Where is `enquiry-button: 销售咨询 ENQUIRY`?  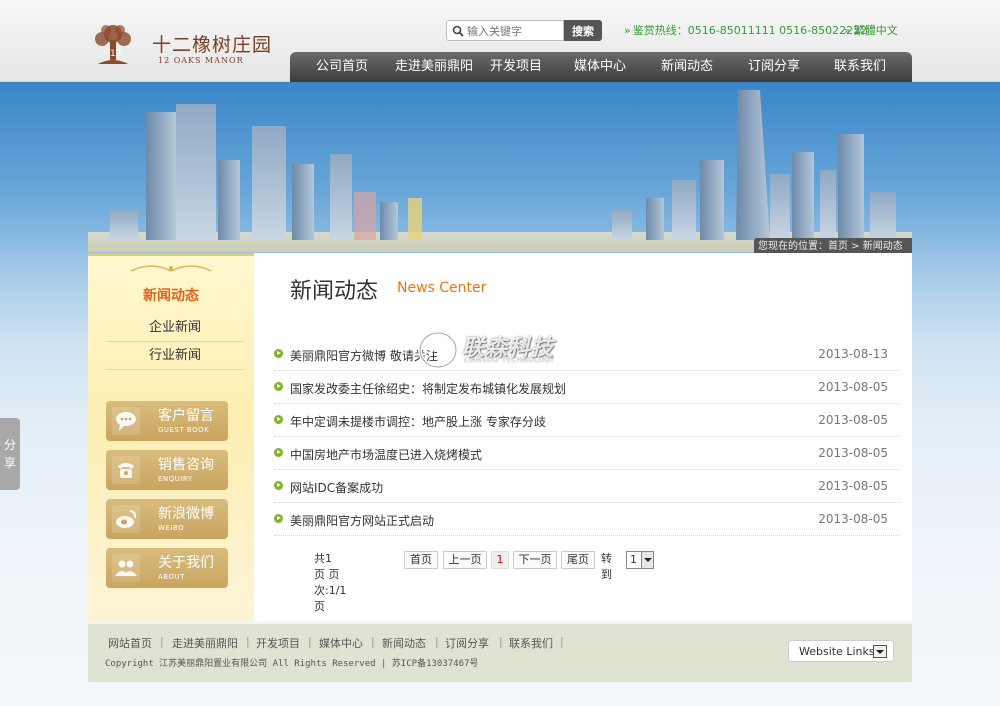 enquiry-button: 销售咨询 ENQUIRY is located at coordinates (167, 470).